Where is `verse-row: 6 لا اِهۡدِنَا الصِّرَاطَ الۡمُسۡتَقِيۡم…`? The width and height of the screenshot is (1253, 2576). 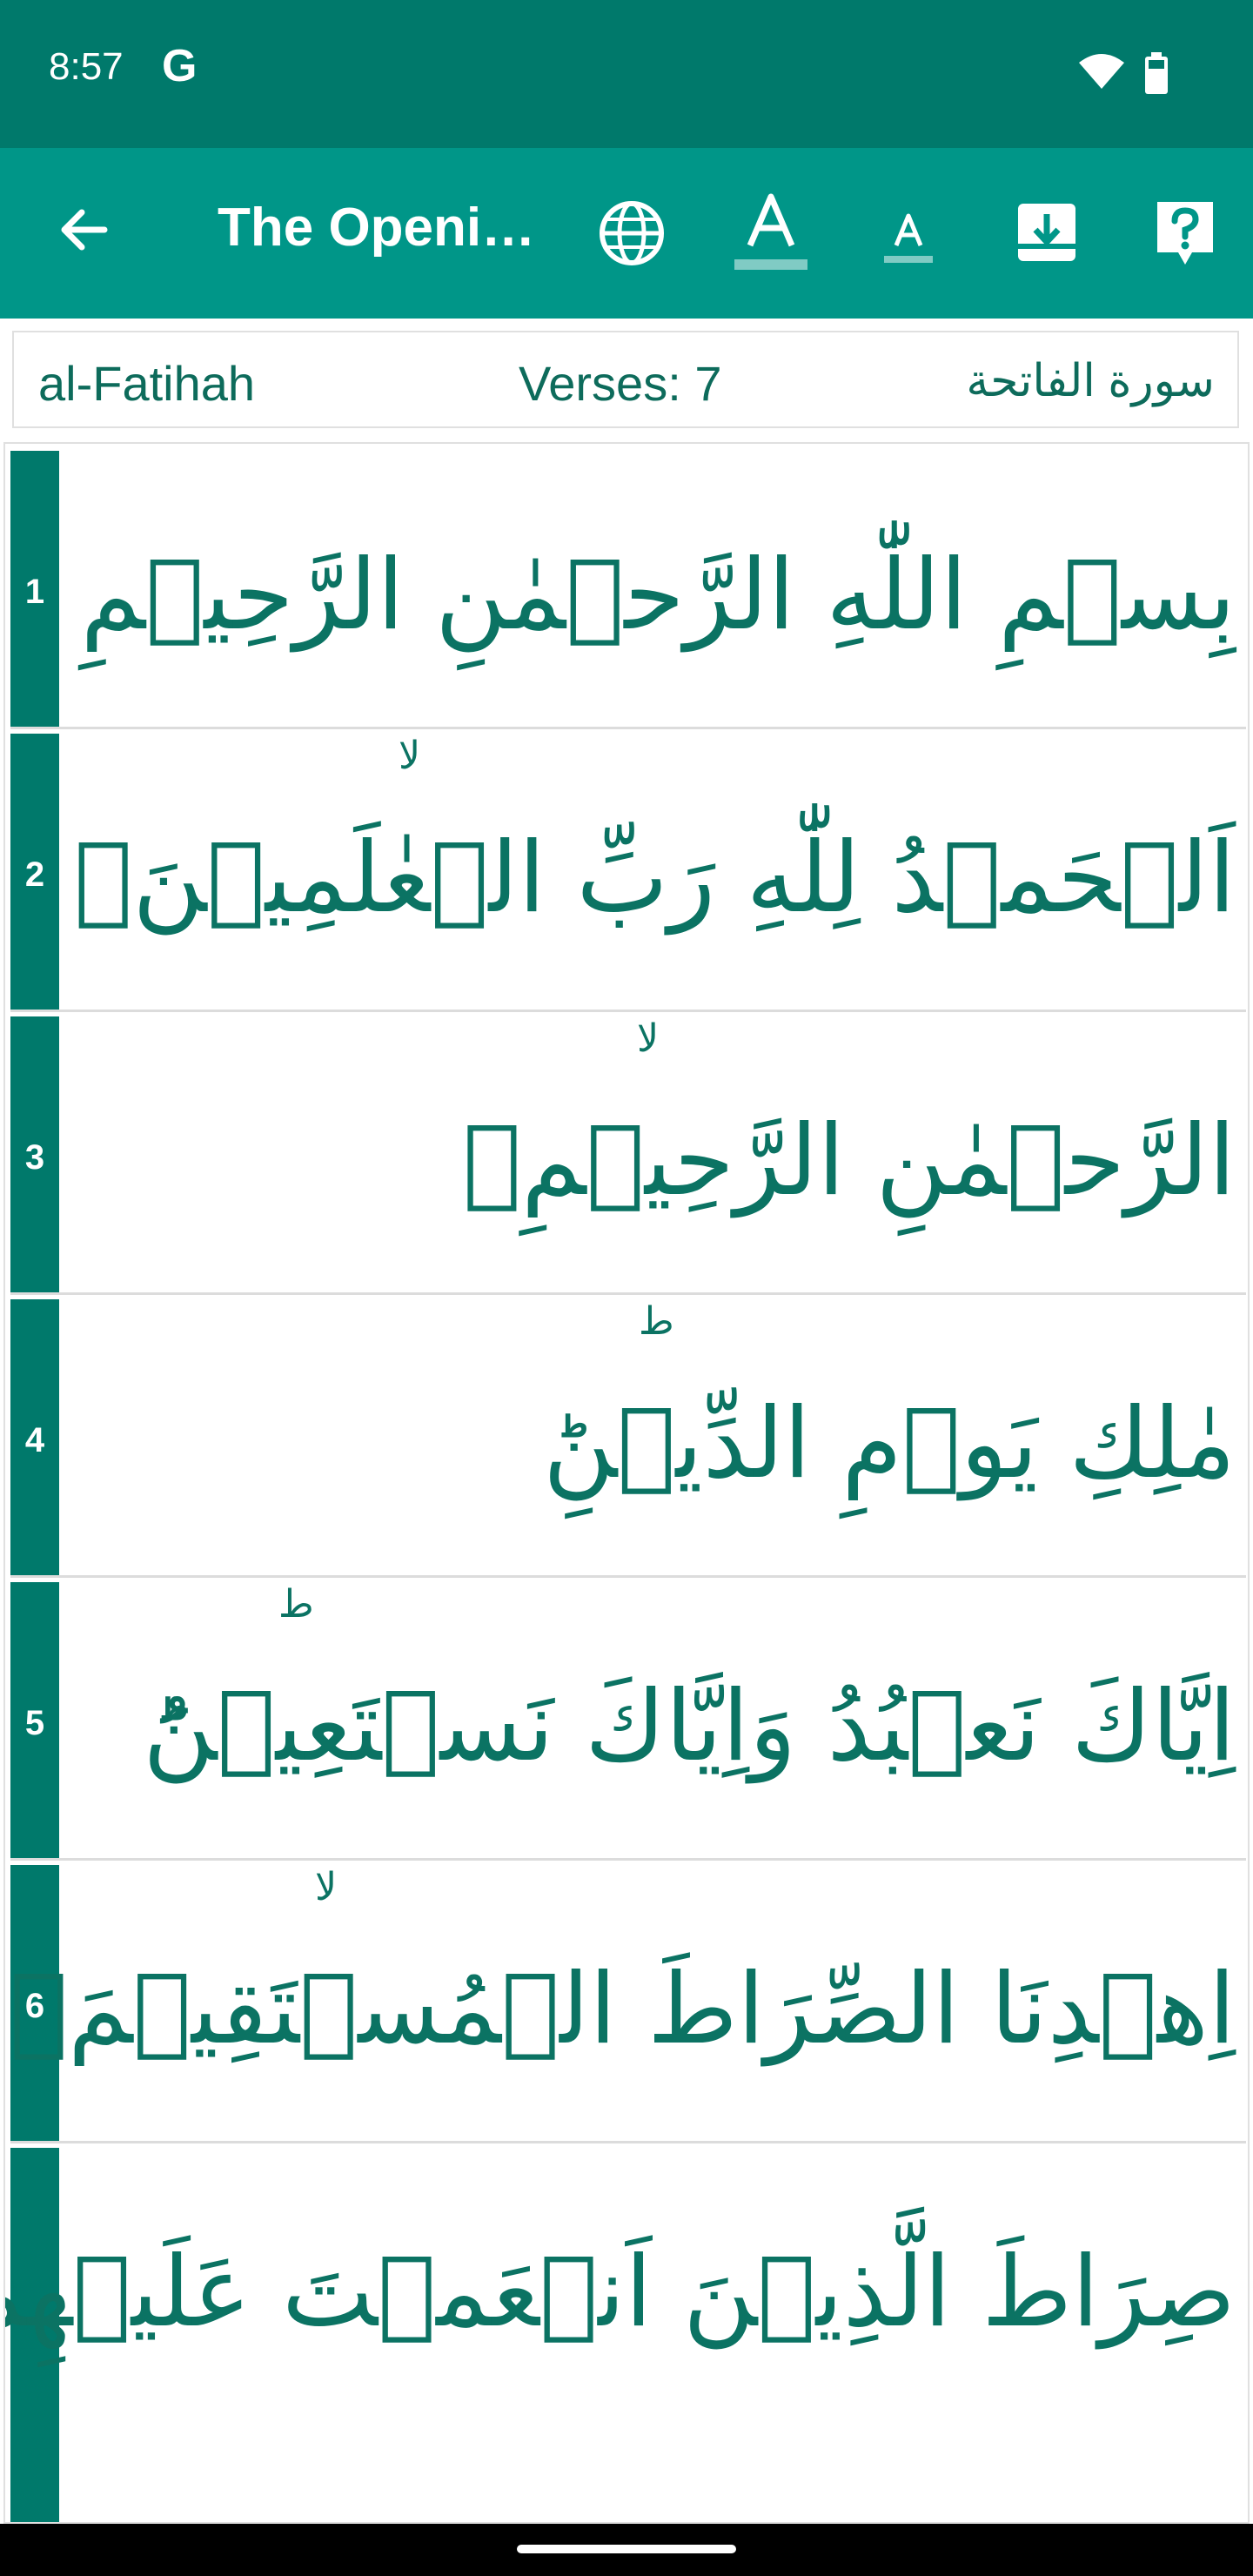
verse-row: 6 لا اِهۡدِنَا الصِّرَاطَ الۡمُسۡتَقِيۡم… is located at coordinates (628, 2004).